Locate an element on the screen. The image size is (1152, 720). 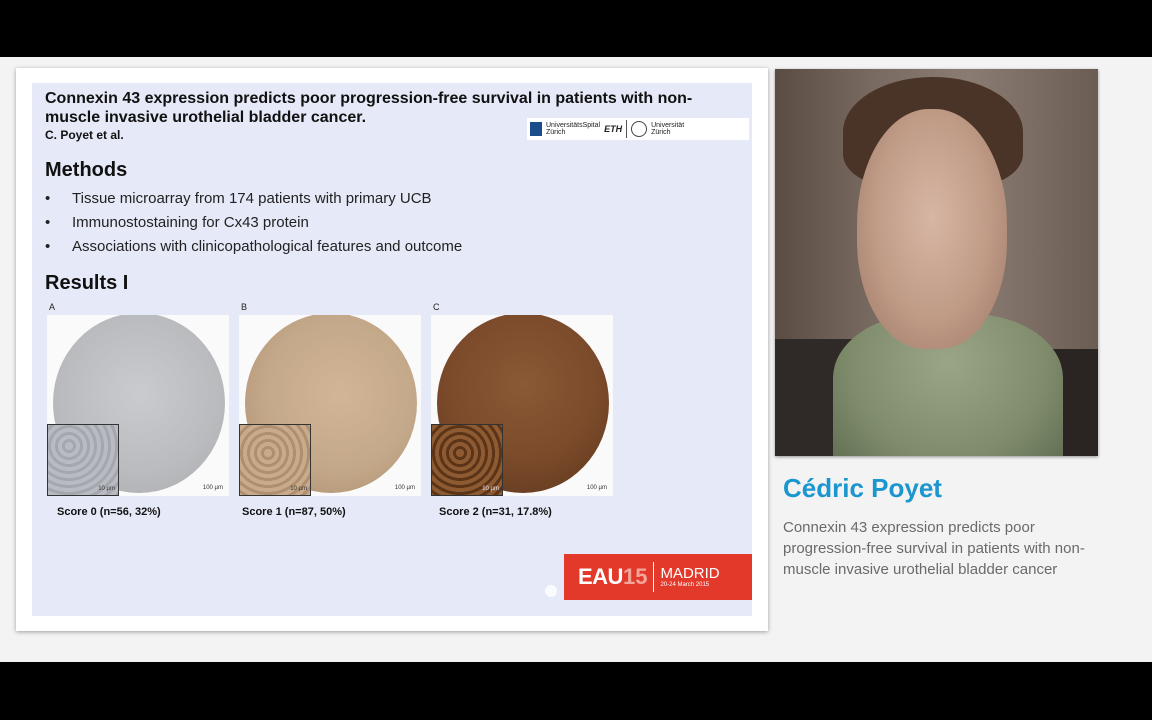
ihc-panel-a: A 10 µm 100 µm is located at coordinates (138, 398).